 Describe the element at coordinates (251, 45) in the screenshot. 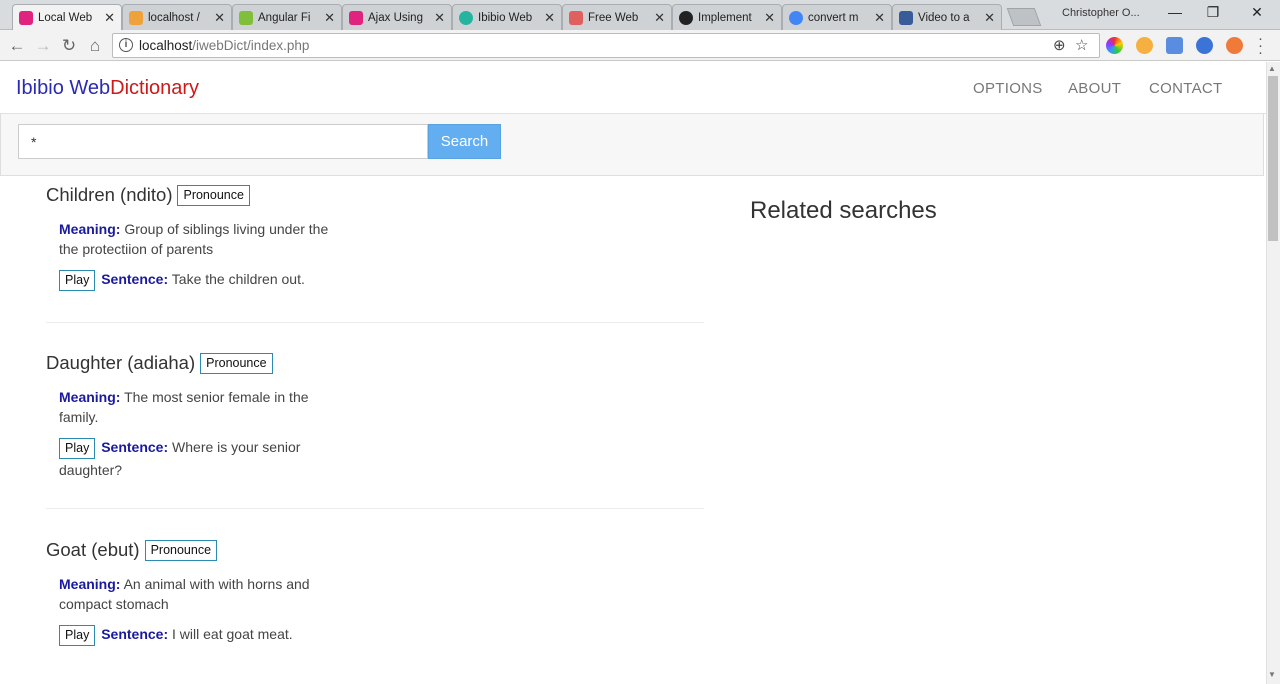

I see `url-path: /iwebDict/index.php` at that location.